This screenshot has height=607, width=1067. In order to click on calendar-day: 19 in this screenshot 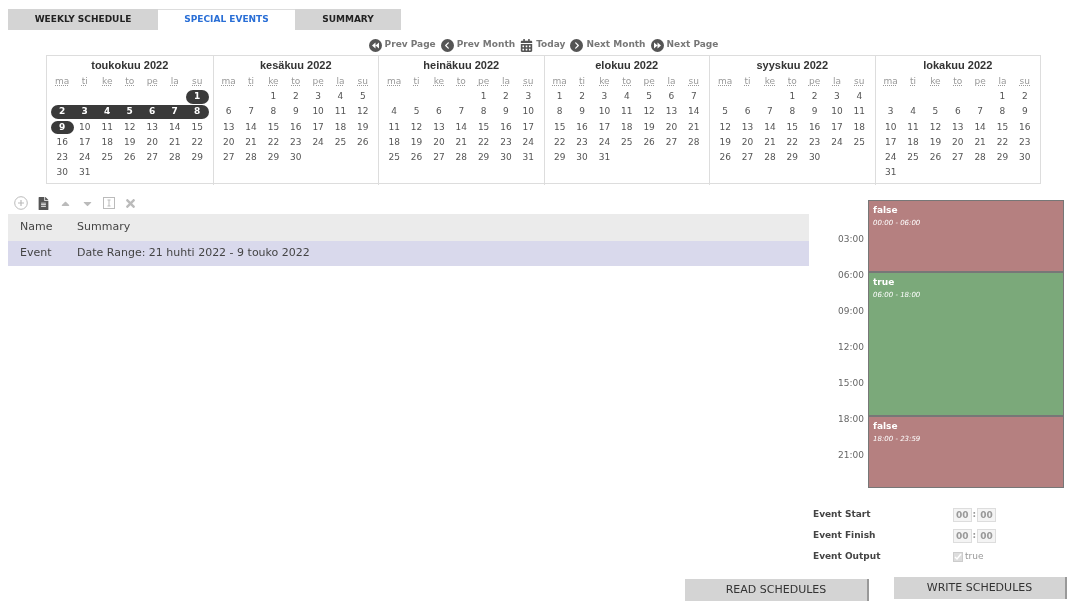, I will do `click(362, 127)`.